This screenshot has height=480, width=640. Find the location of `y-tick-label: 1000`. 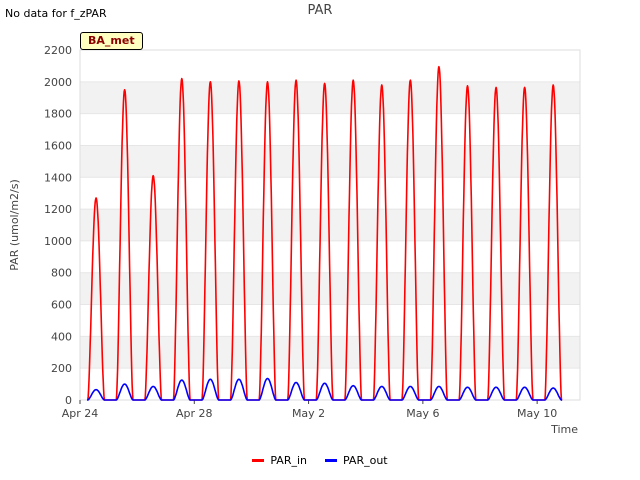

y-tick-label: 1000 is located at coordinates (58, 241).